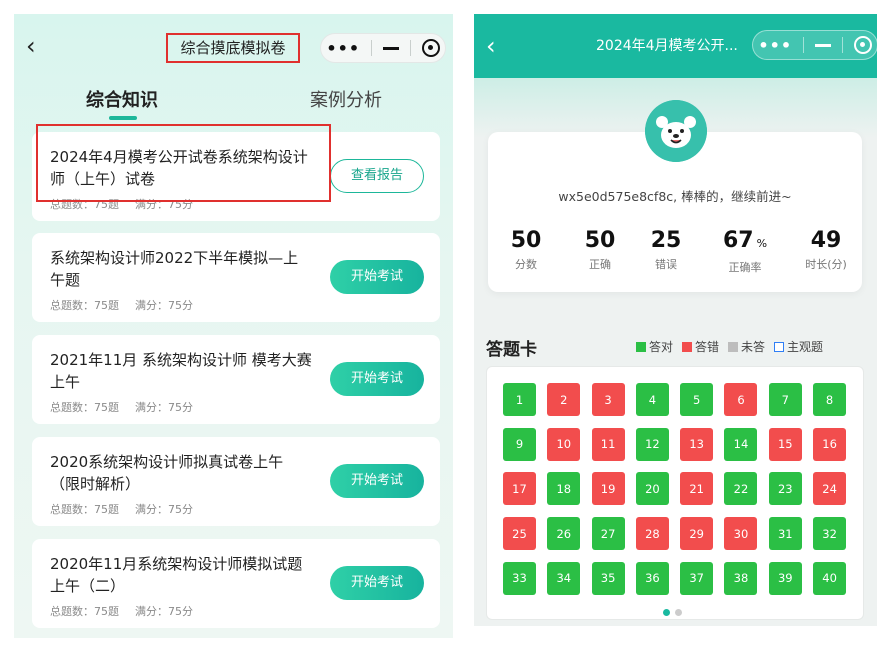 This screenshot has width=895, height=665. I want to click on question-cell: 21, so click(697, 489).